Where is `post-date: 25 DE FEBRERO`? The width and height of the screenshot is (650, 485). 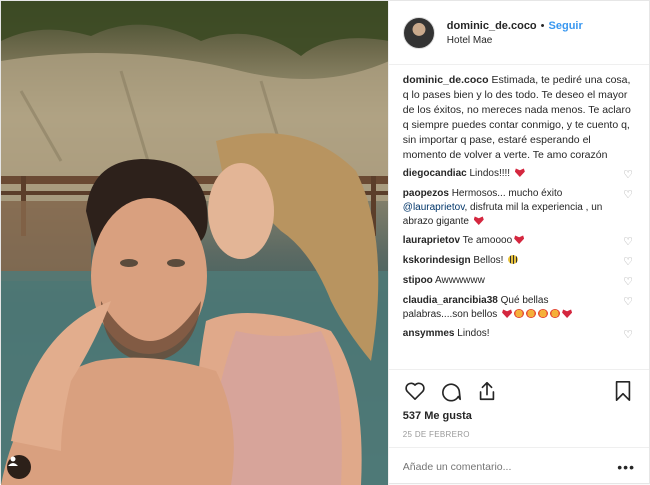
post-date: 25 DE FEBRERO is located at coordinates (436, 434).